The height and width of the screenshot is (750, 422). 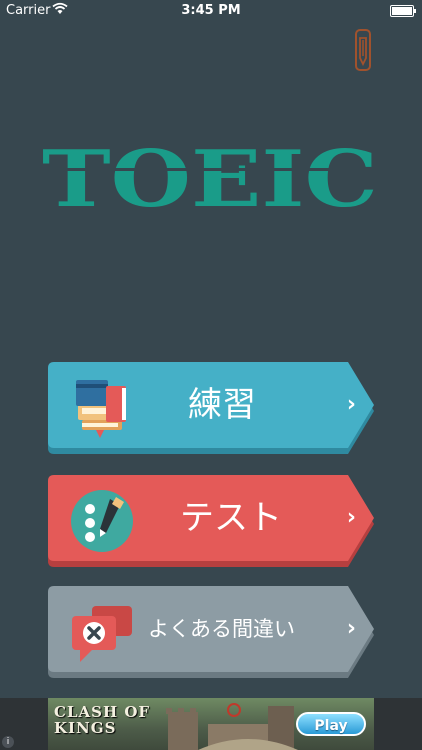 What do you see at coordinates (102, 521) in the screenshot?
I see `pen-checklist-icon` at bounding box center [102, 521].